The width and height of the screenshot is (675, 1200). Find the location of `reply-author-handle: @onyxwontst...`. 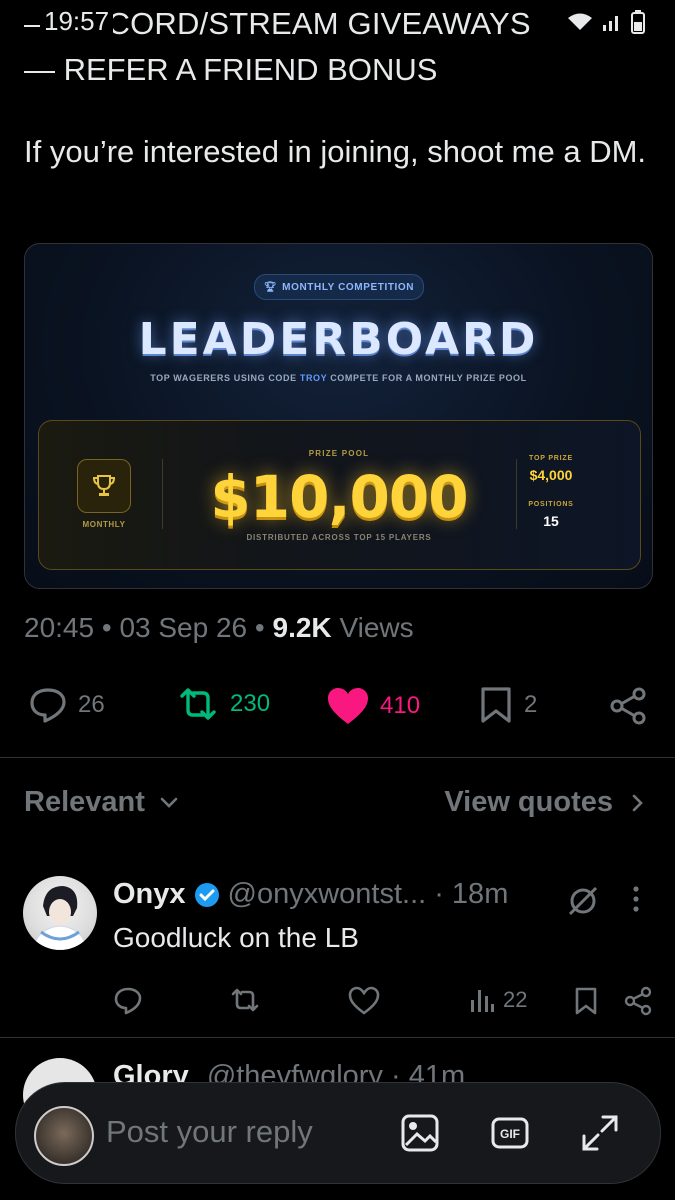

reply-author-handle: @onyxwontst... is located at coordinates (327, 894).